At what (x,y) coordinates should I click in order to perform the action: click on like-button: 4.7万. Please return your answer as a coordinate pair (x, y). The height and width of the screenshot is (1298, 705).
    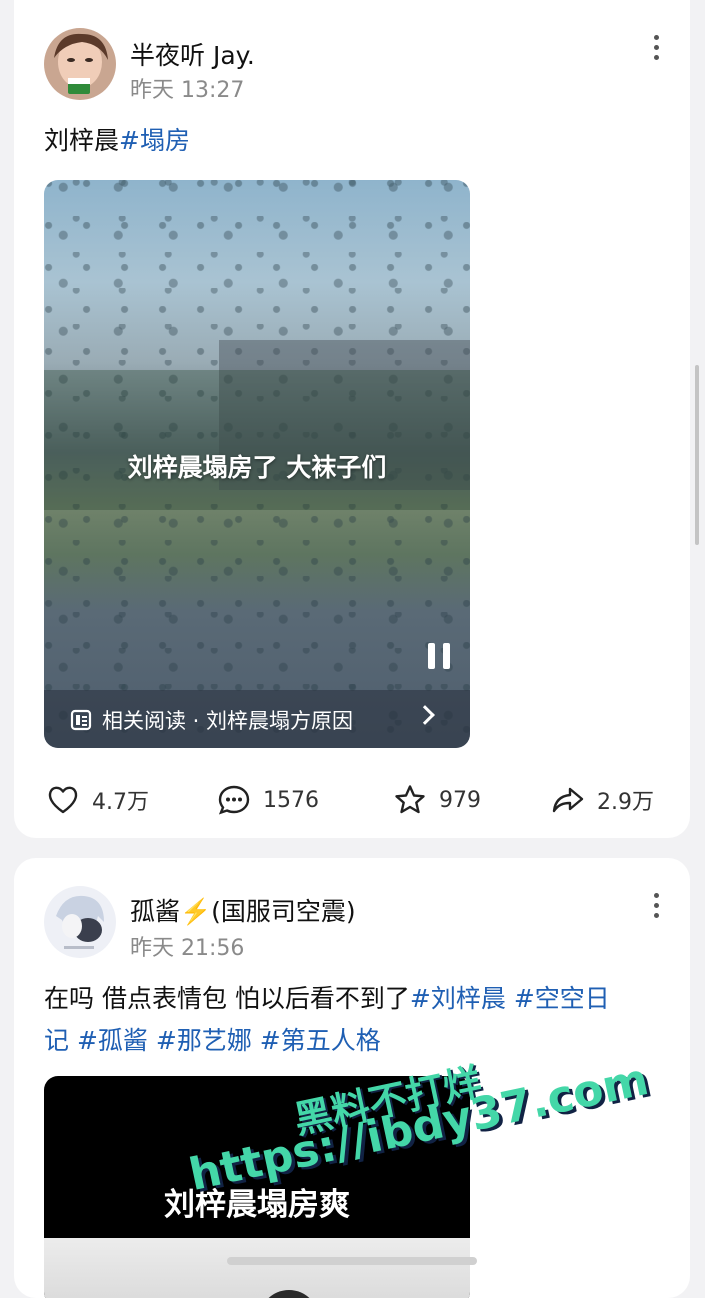
    Looking at the image, I should click on (97, 800).